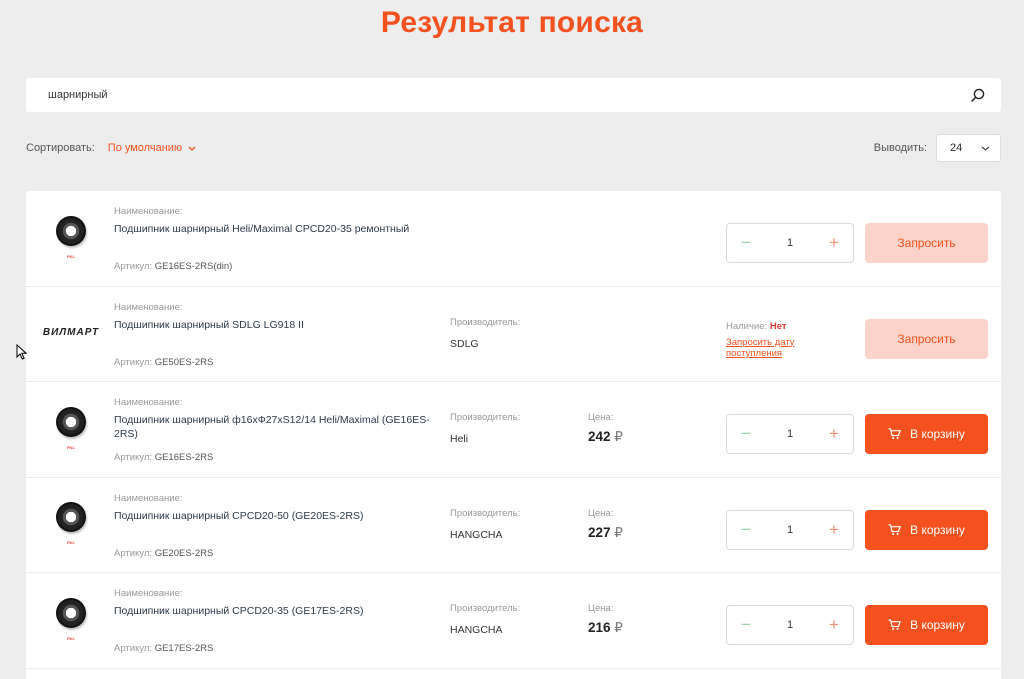 Image resolution: width=1024 pixels, height=679 pixels. Describe the element at coordinates (279, 325) in the screenshot. I see `product-name-link: Подшипник шарнирный SDLG LG918 II` at that location.